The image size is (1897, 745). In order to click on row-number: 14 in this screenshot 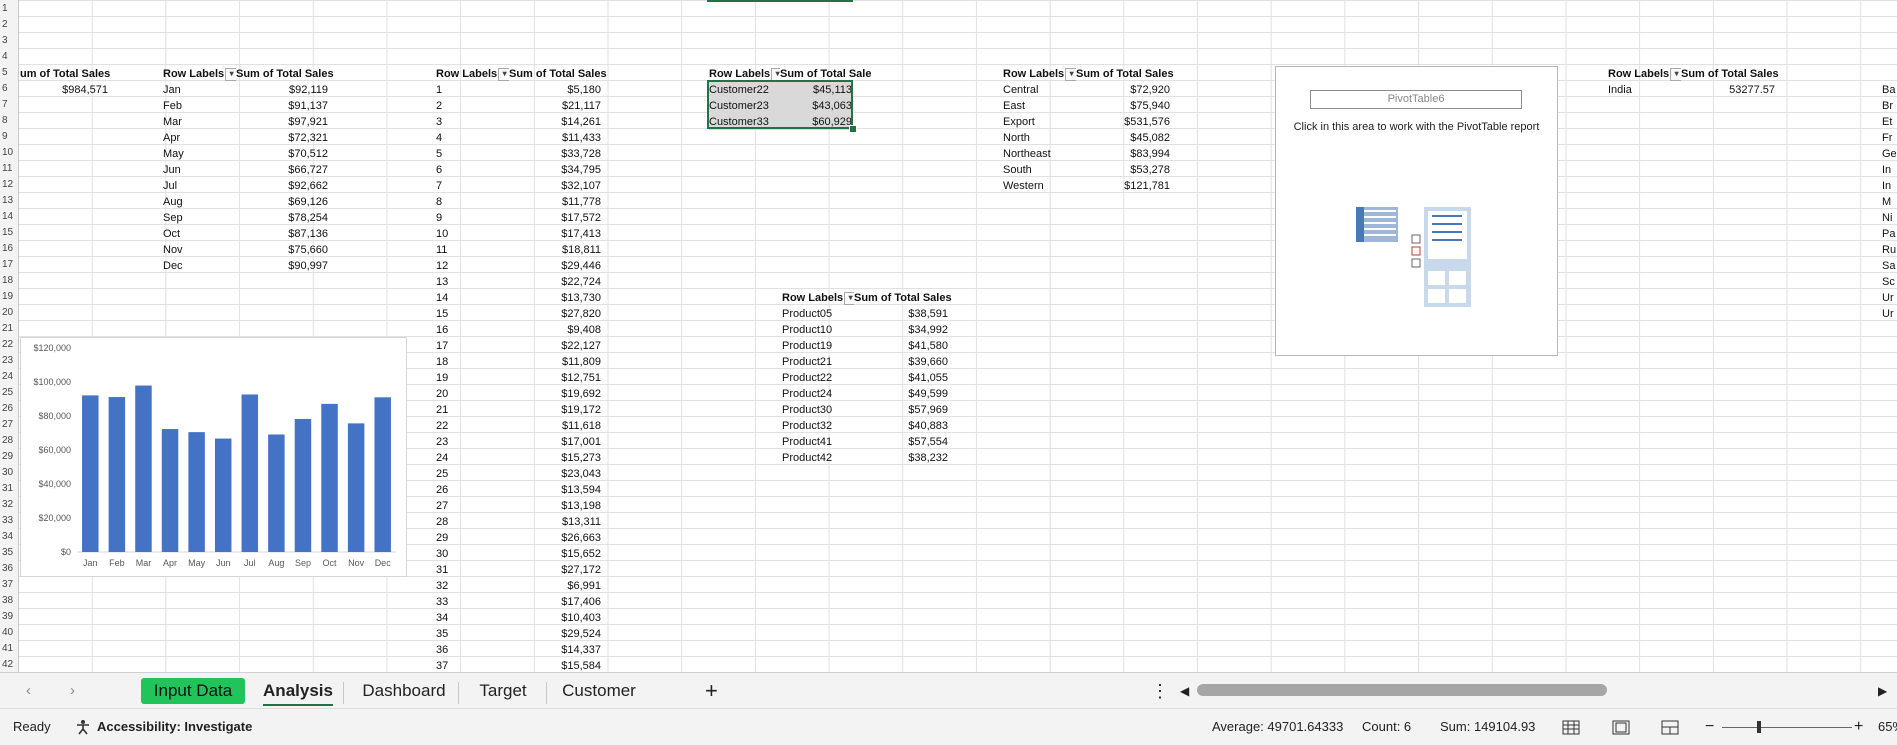, I will do `click(9, 217)`.